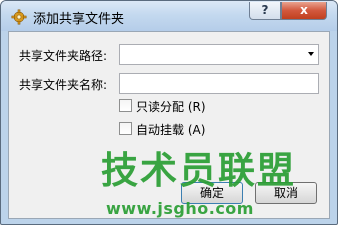 The height and width of the screenshot is (240, 338). I want to click on gear-icon, so click(19, 17).